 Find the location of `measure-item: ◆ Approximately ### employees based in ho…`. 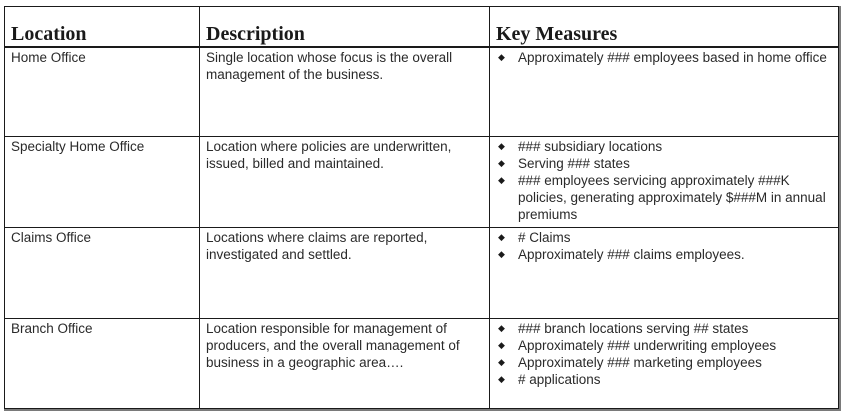

measure-item: ◆ Approximately ### employees based in ho… is located at coordinates (664, 57).